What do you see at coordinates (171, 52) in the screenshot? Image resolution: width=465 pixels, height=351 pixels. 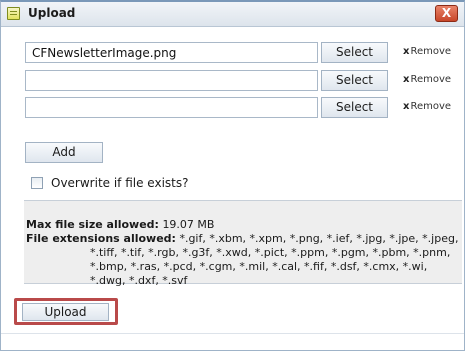 I see `file-path-input-1: CFNewsletterImage.png` at bounding box center [171, 52].